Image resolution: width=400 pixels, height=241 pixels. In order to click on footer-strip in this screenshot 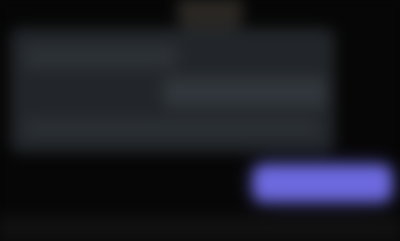, I will do `click(200, 227)`.